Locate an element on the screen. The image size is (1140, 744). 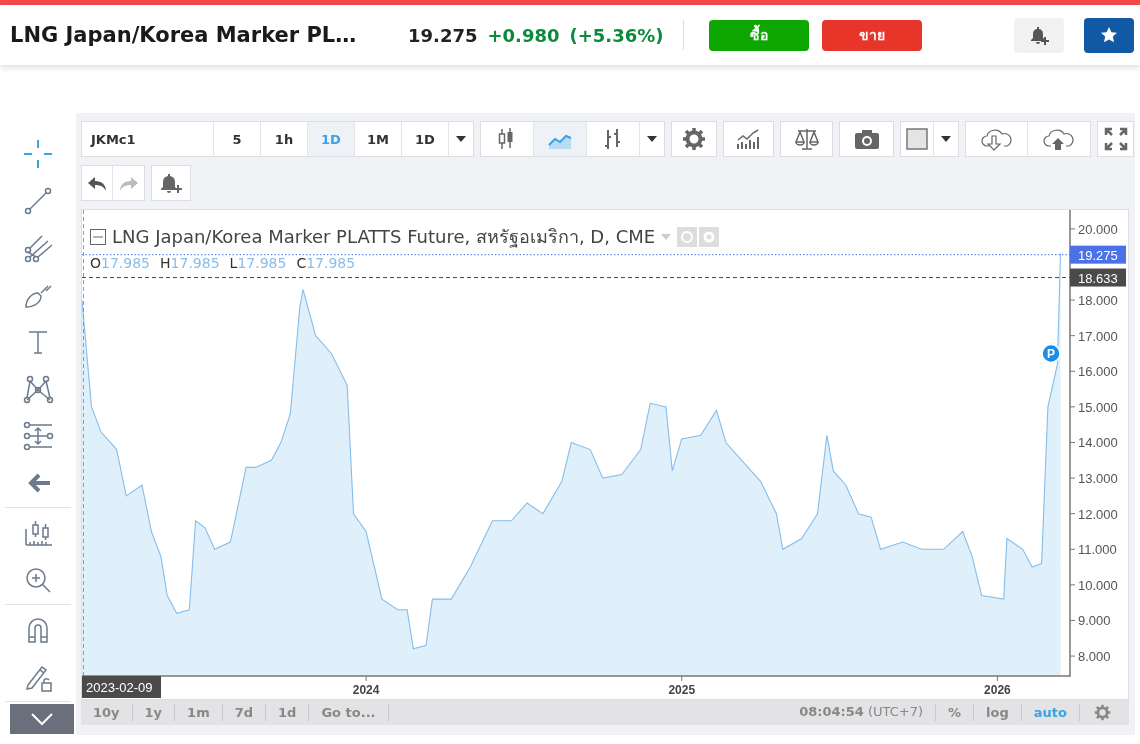
y-axis-label: 20.000 is located at coordinates (1093, 229).